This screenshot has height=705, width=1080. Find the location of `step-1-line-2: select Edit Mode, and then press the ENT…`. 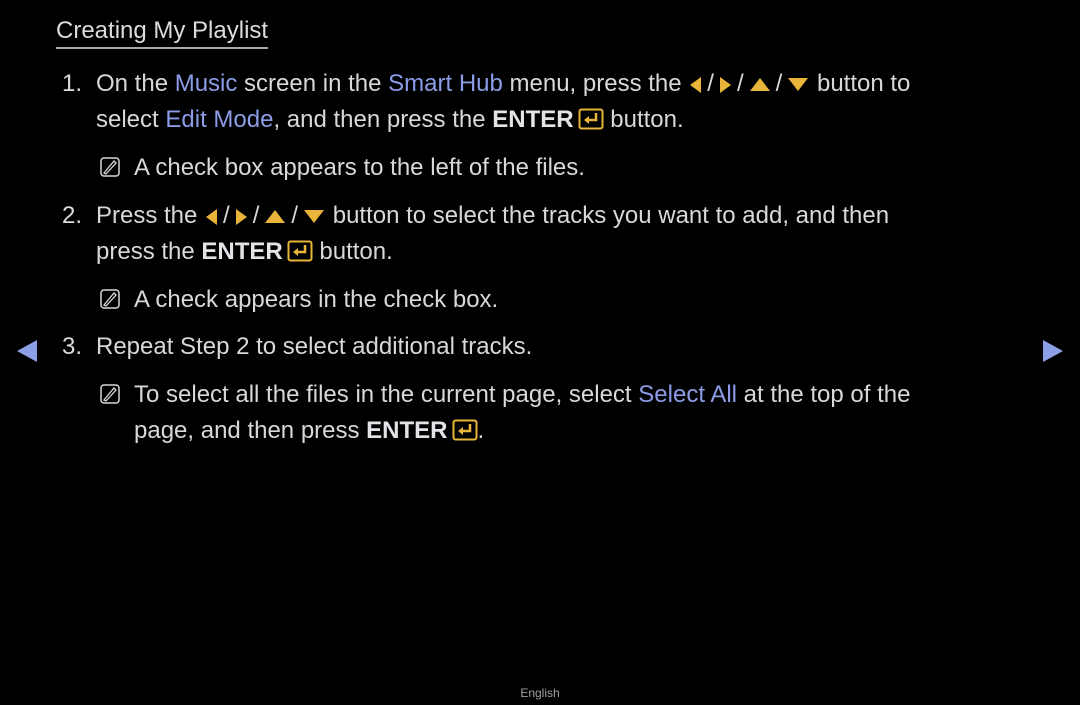

step-1-line-2: select Edit Mode, and then press the ENT… is located at coordinates (390, 120).